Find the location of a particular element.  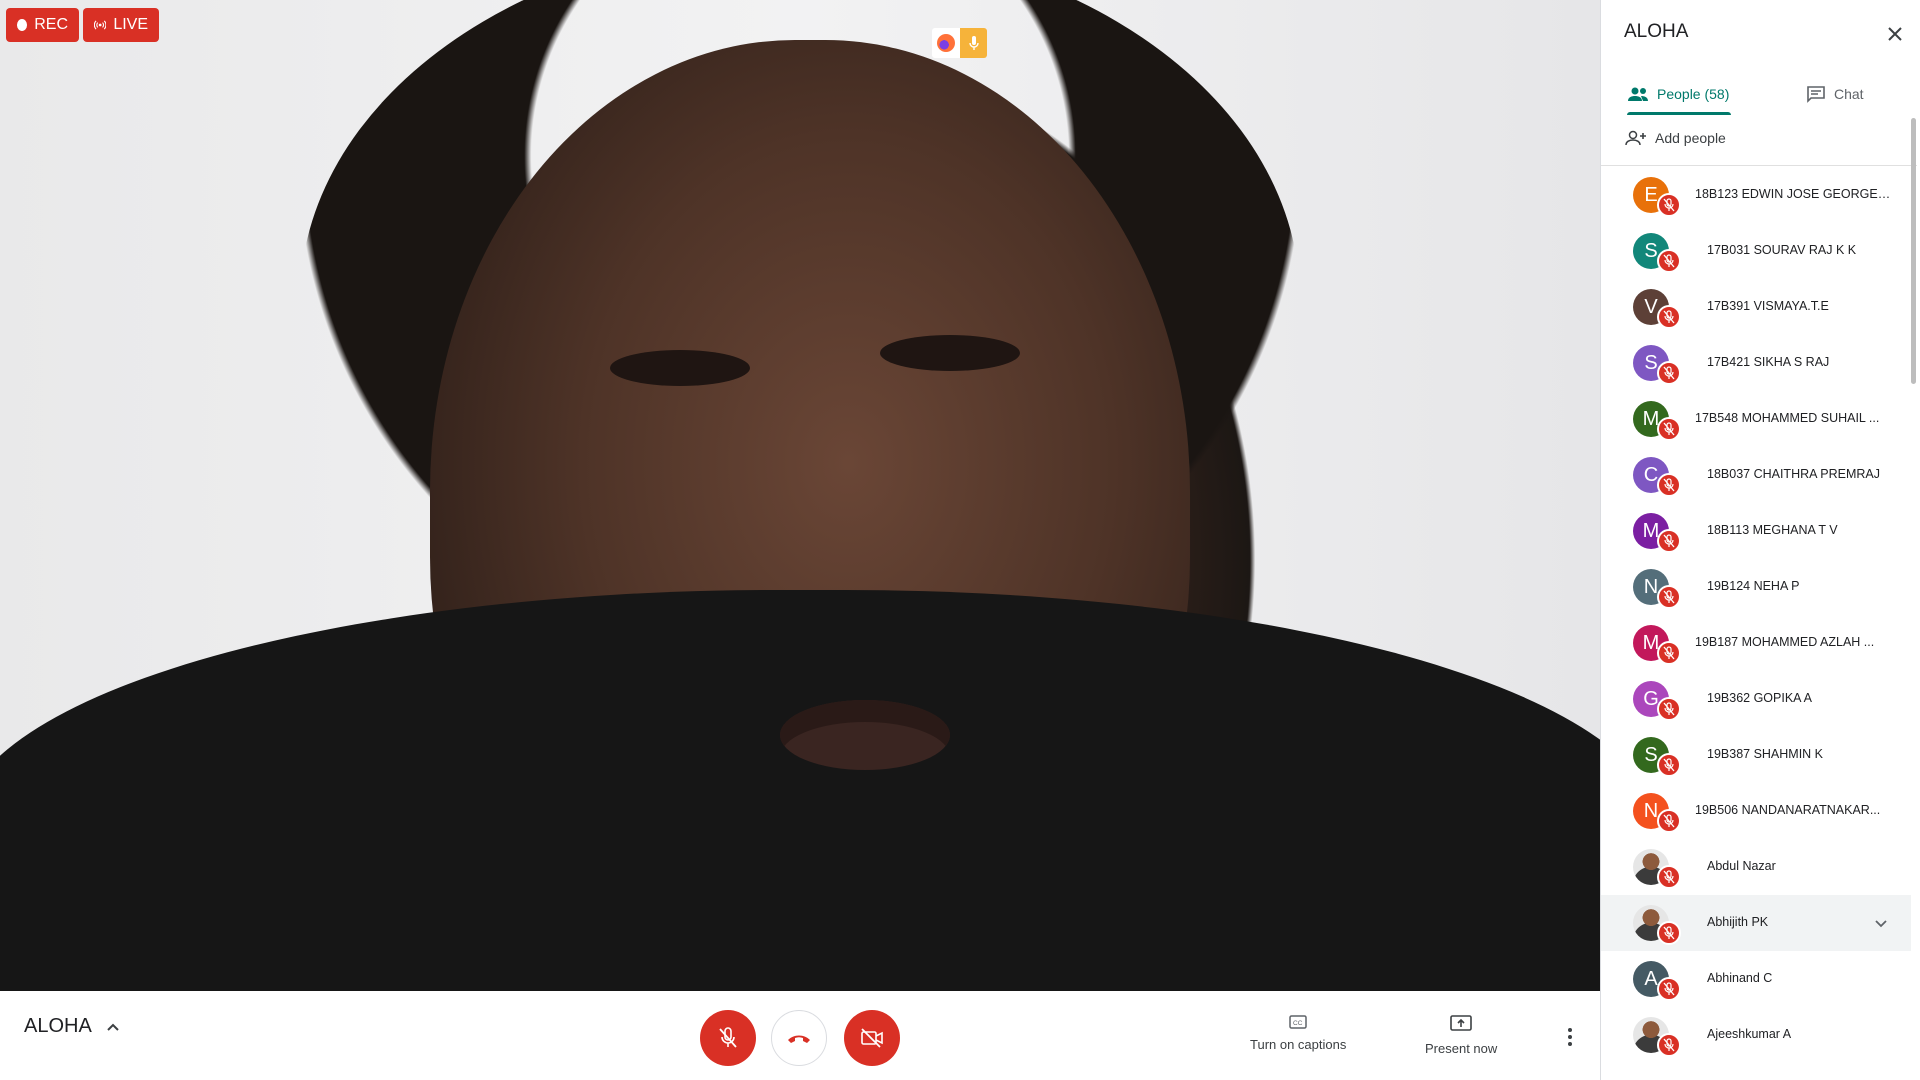

control-bar: ALOHA CC Turn on captions Present now is located at coordinates (800, 1035).